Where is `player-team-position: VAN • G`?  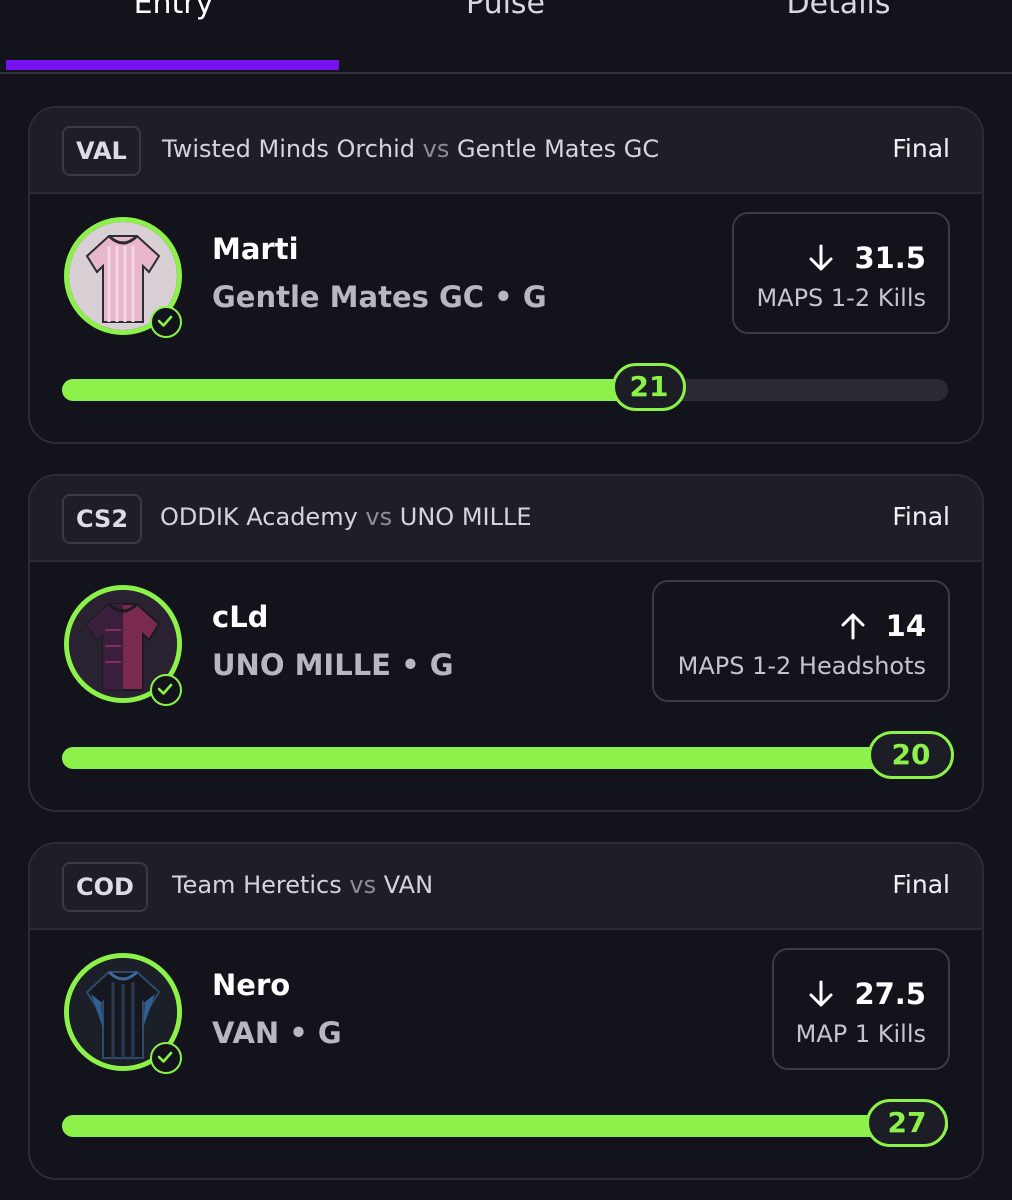
player-team-position: VAN • G is located at coordinates (277, 1033).